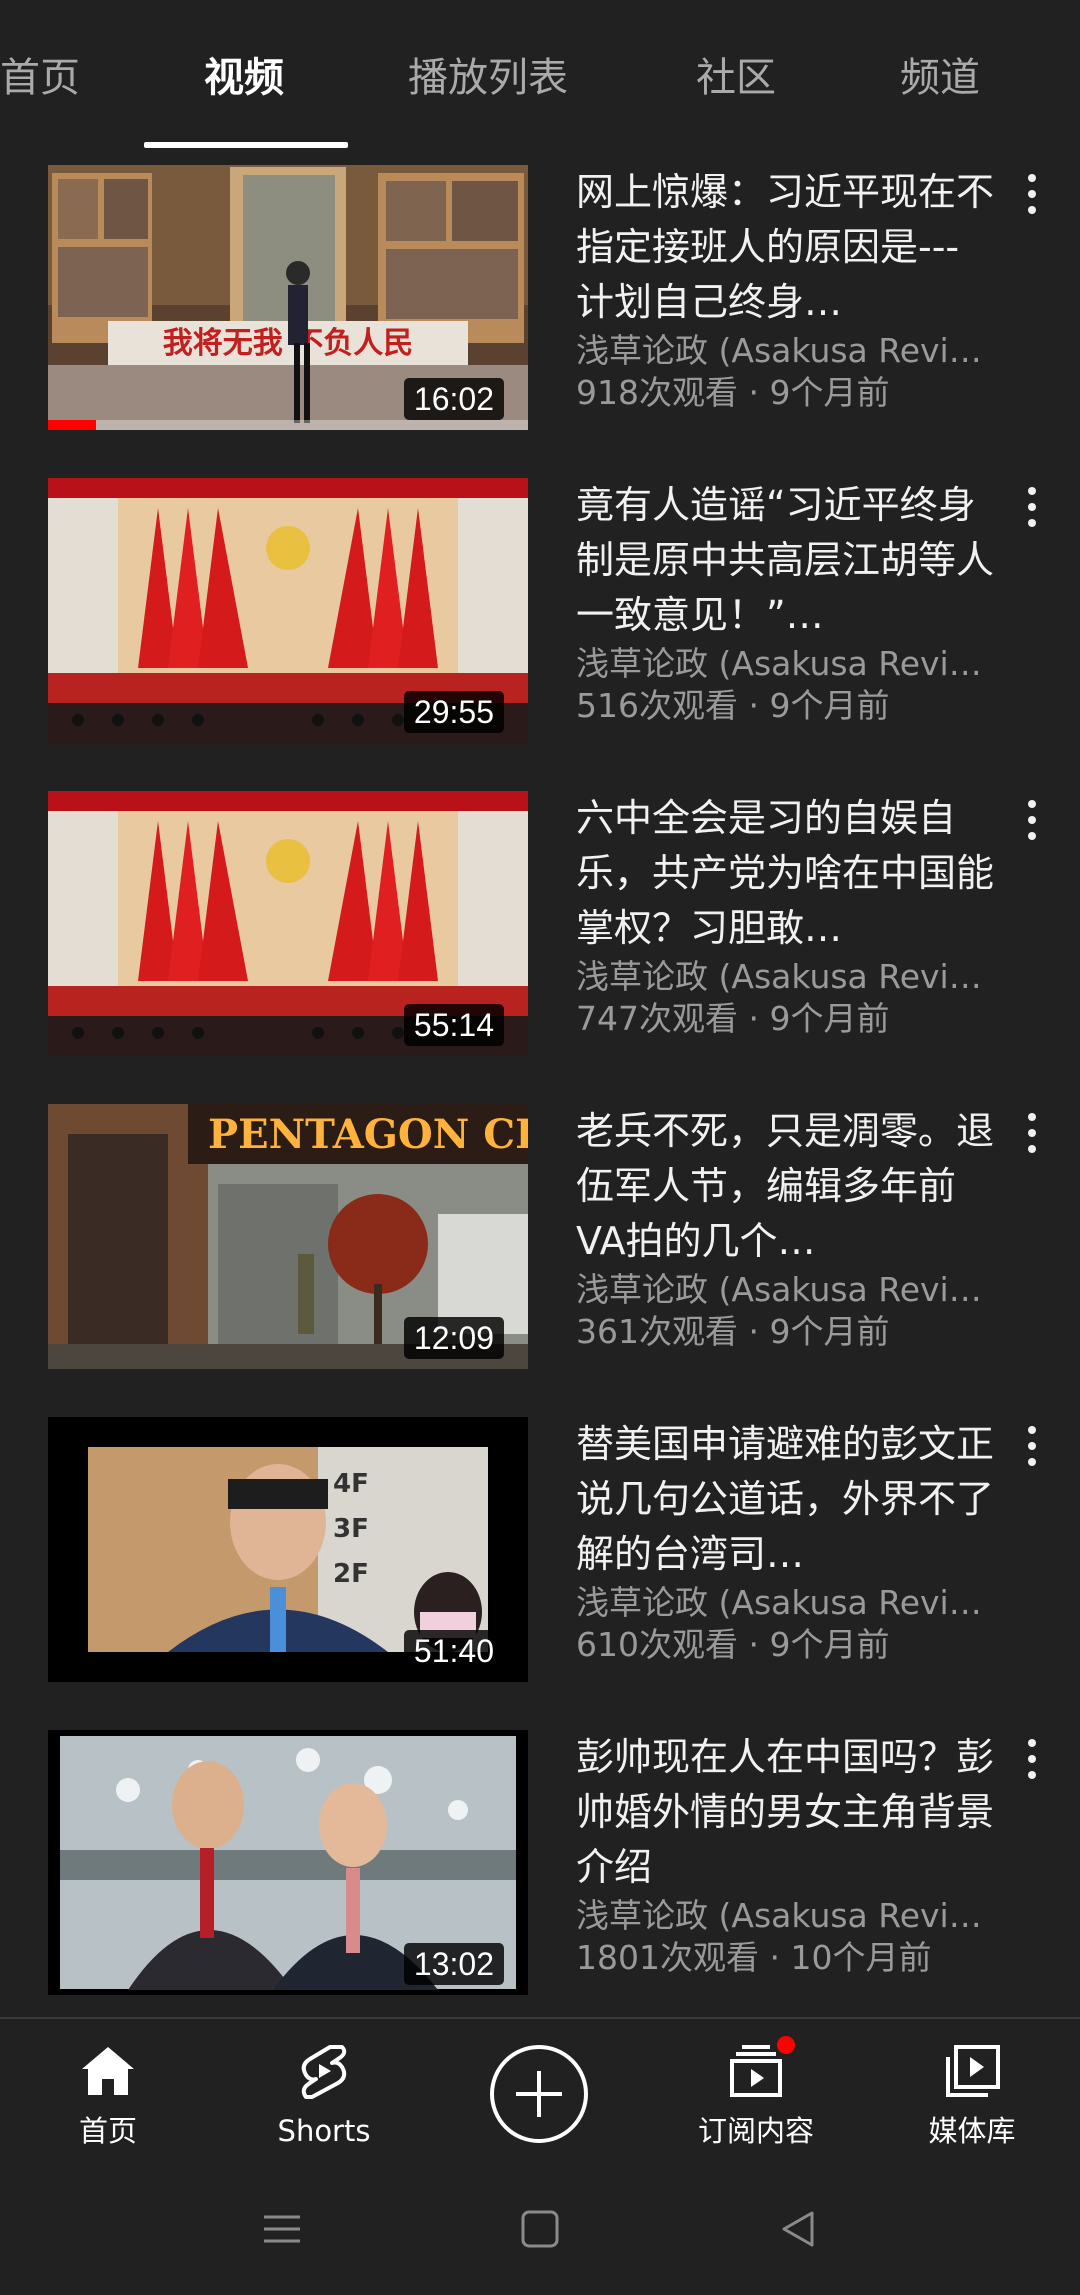 Image resolution: width=1080 pixels, height=2295 pixels. Describe the element at coordinates (351, 1574) in the screenshot. I see `thumb-floor-label: 2F` at that location.